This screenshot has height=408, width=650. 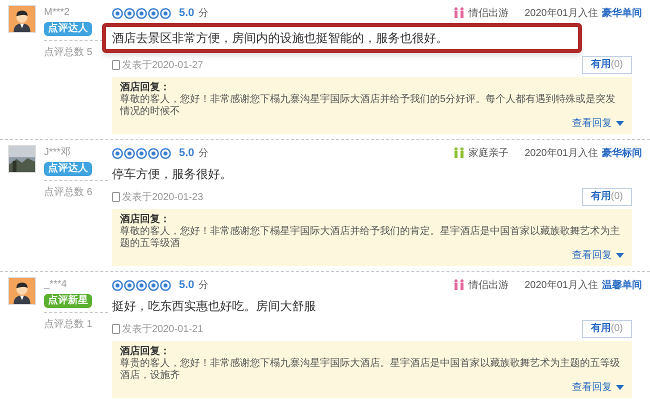 I want to click on room-type-link: 温馨单间, so click(x=622, y=285).